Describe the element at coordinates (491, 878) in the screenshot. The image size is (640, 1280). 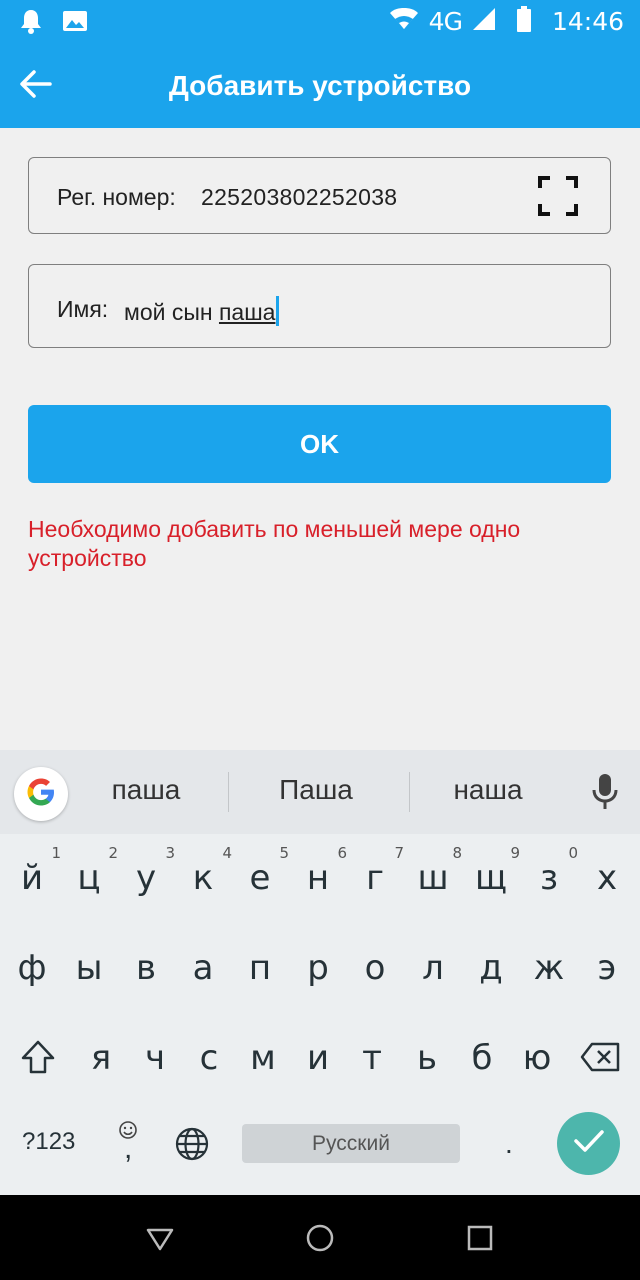
I see `key-label: щ` at that location.